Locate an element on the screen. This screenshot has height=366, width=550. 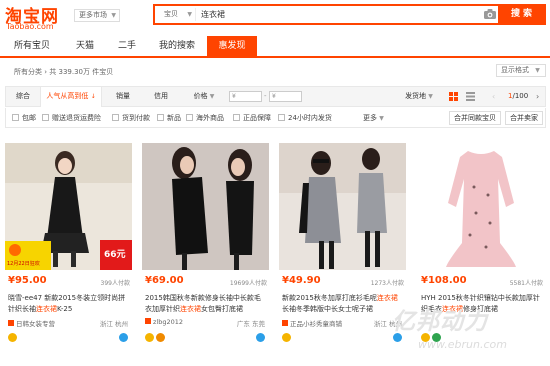
more-markets-dropdown: 更多市场 ▼ is located at coordinates (97, 15).